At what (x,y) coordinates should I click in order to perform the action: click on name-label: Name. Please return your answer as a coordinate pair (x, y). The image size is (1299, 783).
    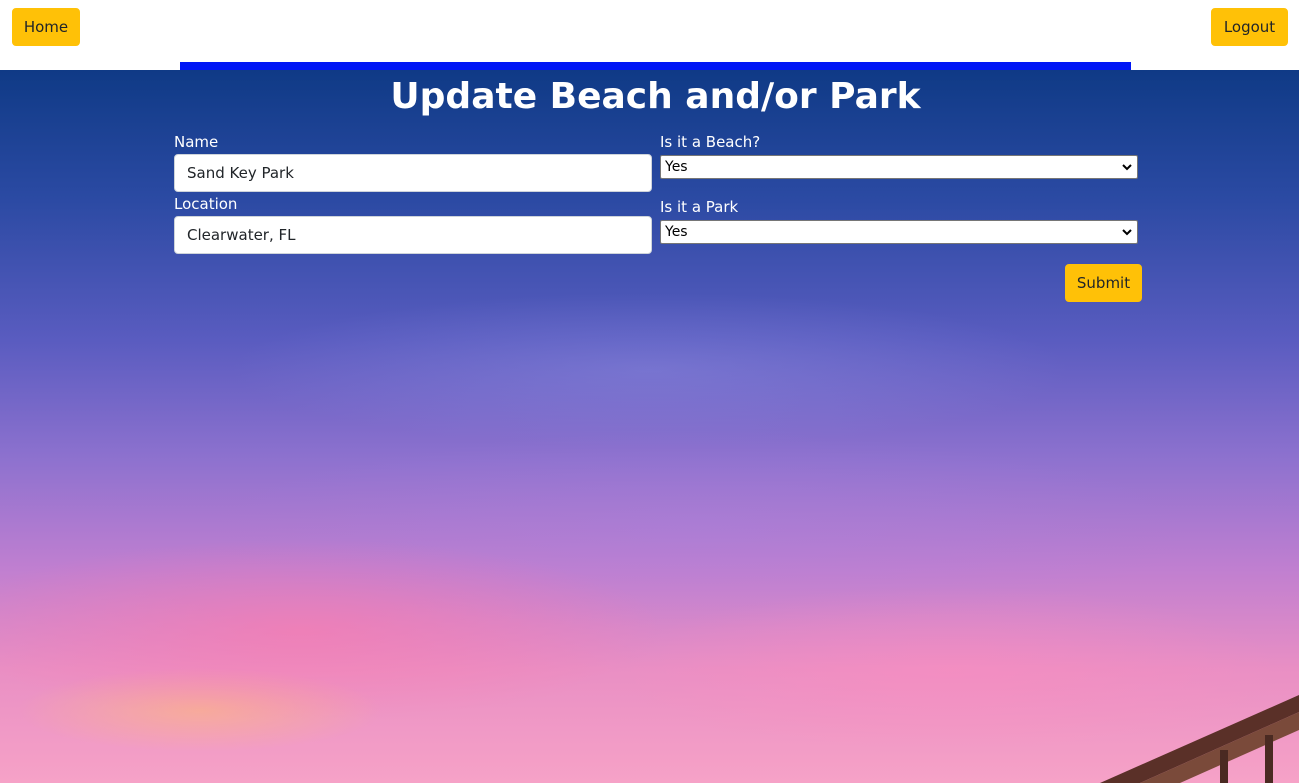
    Looking at the image, I should click on (196, 142).